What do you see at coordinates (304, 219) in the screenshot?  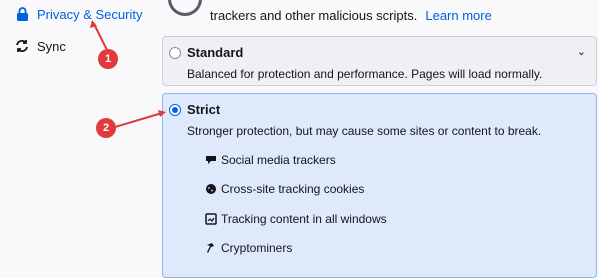 I see `feature-label: Tracking content in all windows` at bounding box center [304, 219].